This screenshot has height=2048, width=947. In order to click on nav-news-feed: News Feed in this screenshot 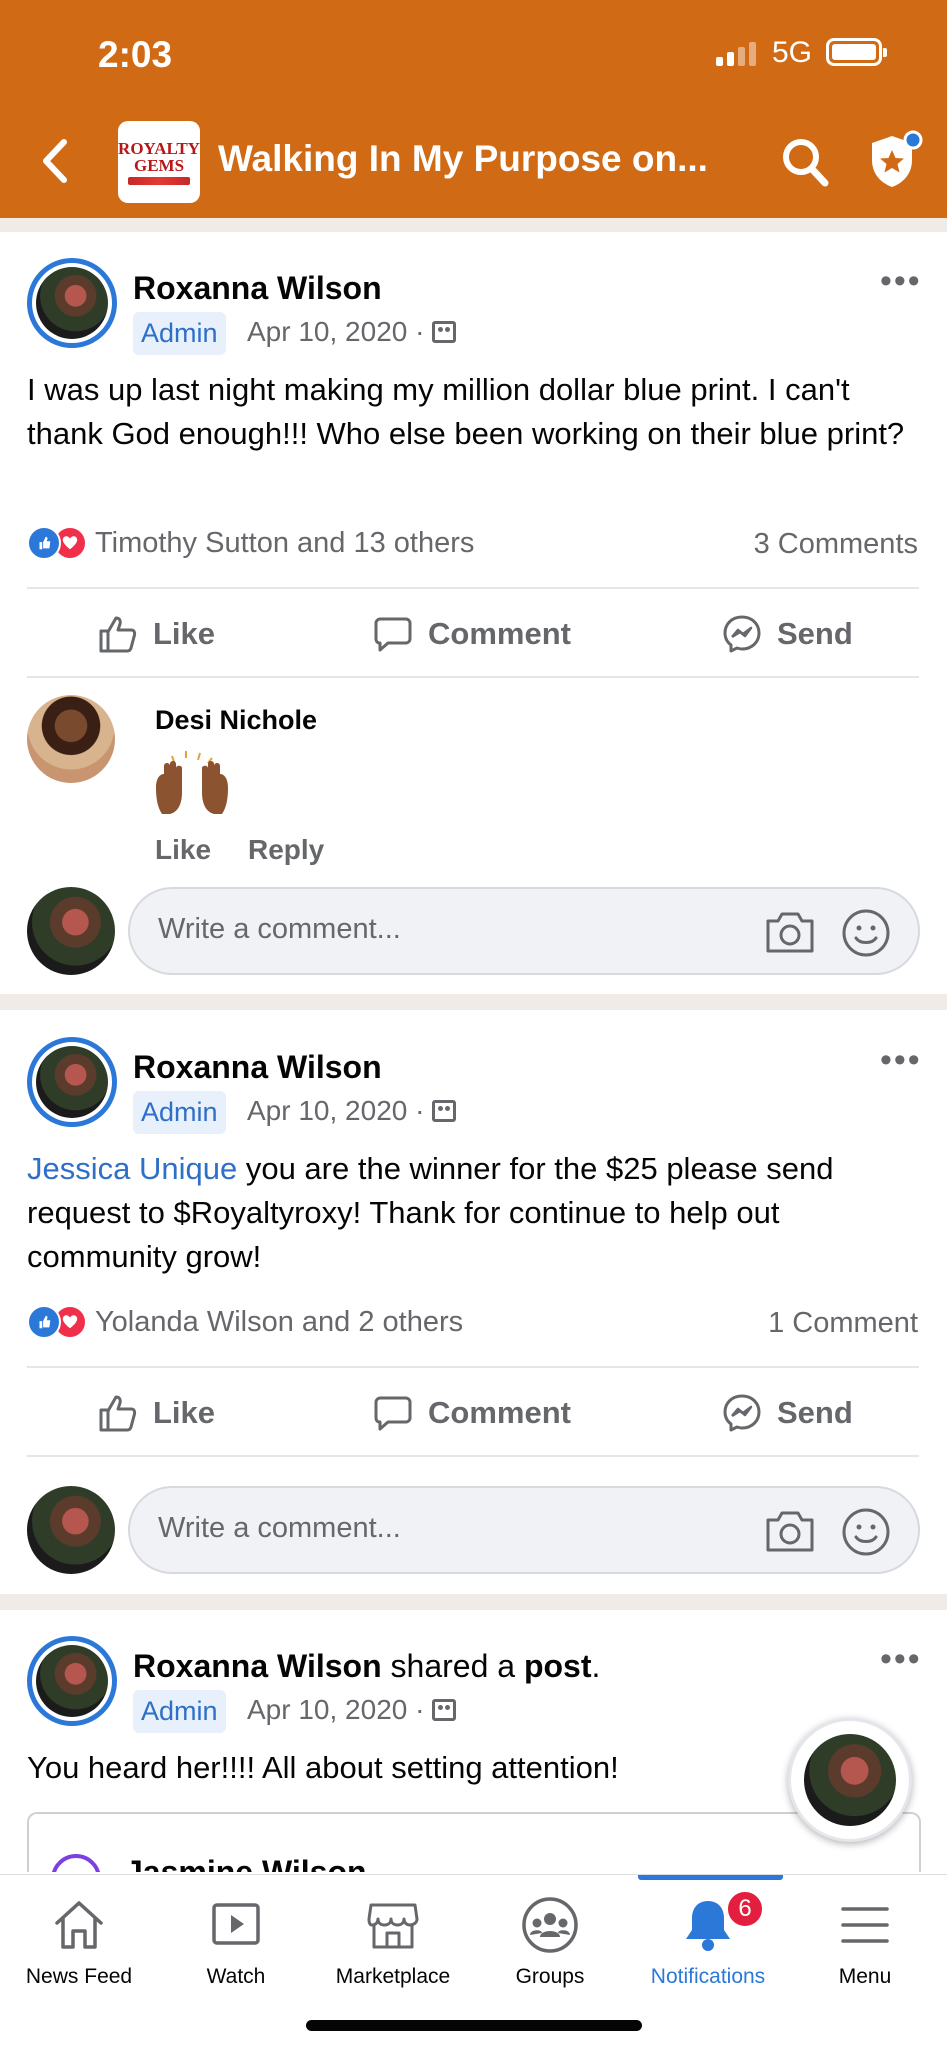, I will do `click(79, 1940)`.